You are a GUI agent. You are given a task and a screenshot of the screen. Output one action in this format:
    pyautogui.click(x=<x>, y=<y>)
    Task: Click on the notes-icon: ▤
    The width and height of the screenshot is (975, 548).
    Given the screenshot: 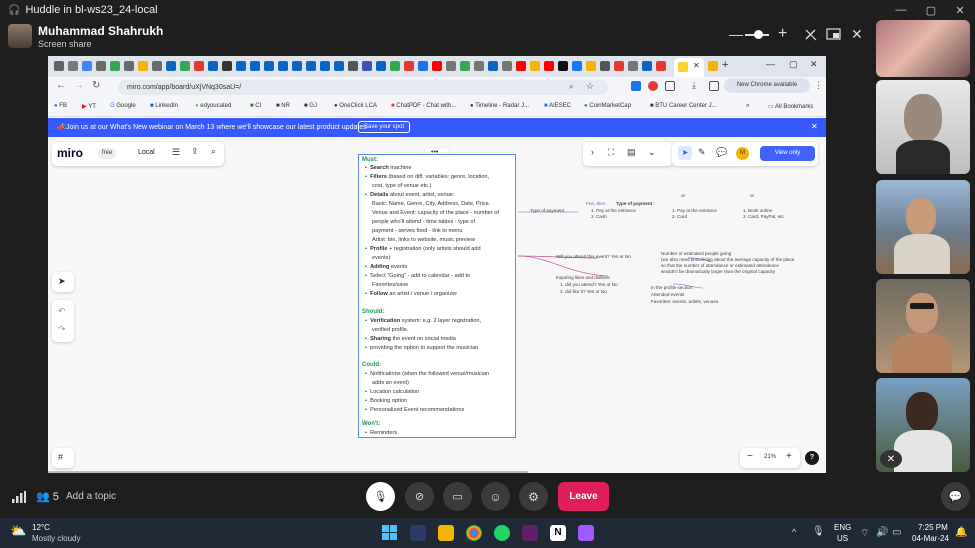 What is the action you would take?
    pyautogui.click(x=631, y=152)
    